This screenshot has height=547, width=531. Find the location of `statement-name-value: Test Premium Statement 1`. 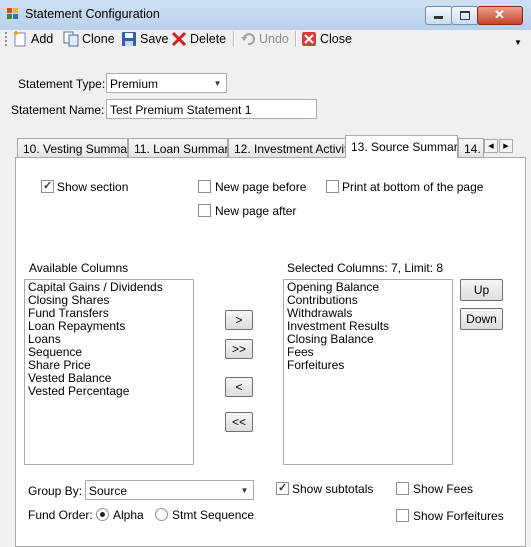

statement-name-value: Test Premium Statement 1 is located at coordinates (181, 110).